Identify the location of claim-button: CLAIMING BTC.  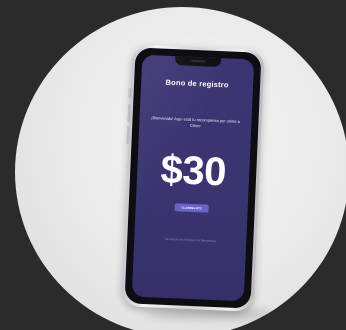
(191, 208).